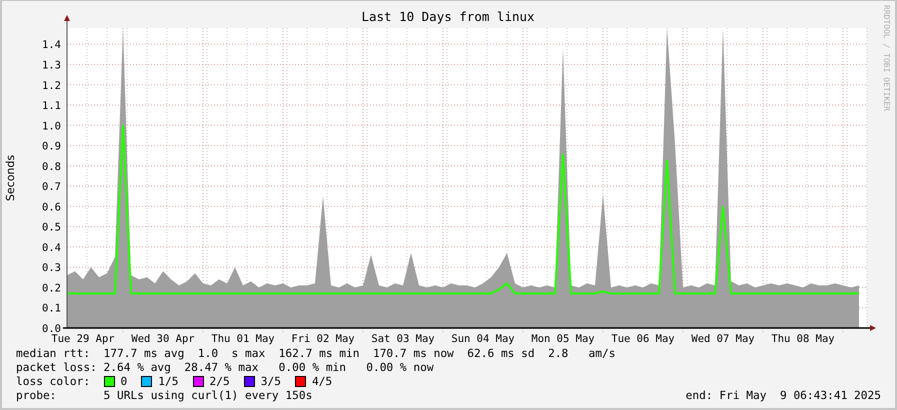 The image size is (897, 410). Describe the element at coordinates (886, 58) in the screenshot. I see `credit-text: RRDTOOL / TOBI OETIKER` at that location.